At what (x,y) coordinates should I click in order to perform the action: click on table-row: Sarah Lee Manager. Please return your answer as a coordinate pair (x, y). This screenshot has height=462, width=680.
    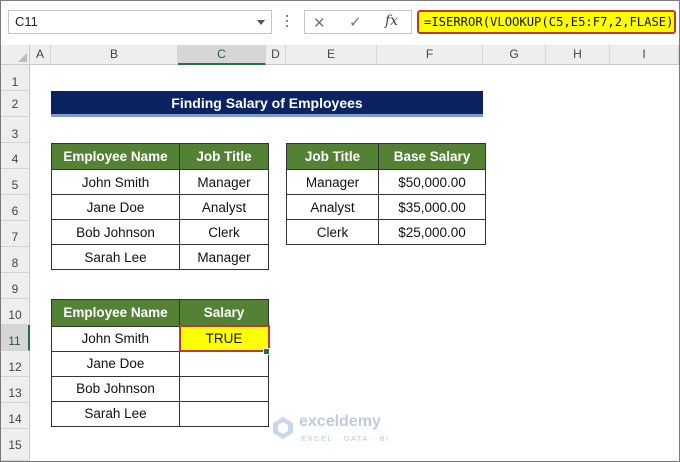
    Looking at the image, I should click on (160, 257).